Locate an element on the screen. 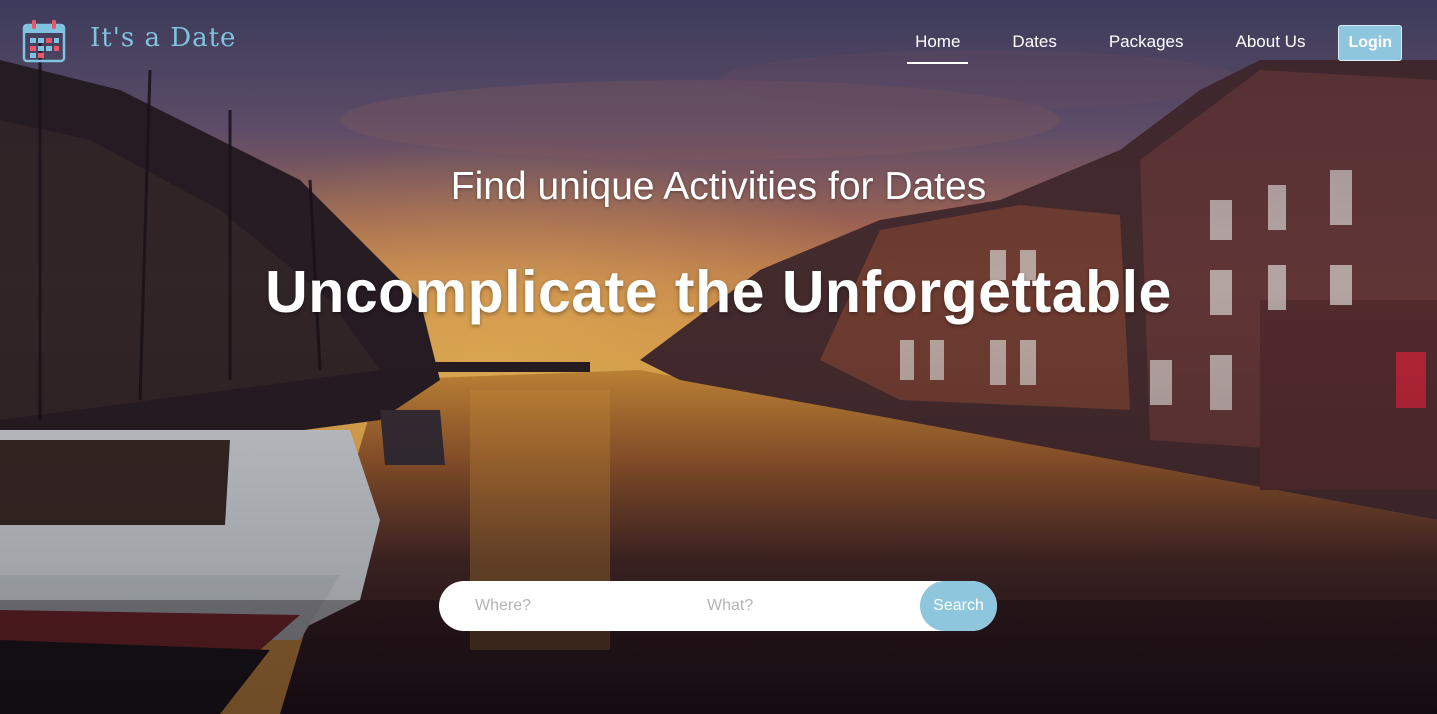 Image resolution: width=1437 pixels, height=714 pixels. nav-item-home: Home is located at coordinates (938, 43).